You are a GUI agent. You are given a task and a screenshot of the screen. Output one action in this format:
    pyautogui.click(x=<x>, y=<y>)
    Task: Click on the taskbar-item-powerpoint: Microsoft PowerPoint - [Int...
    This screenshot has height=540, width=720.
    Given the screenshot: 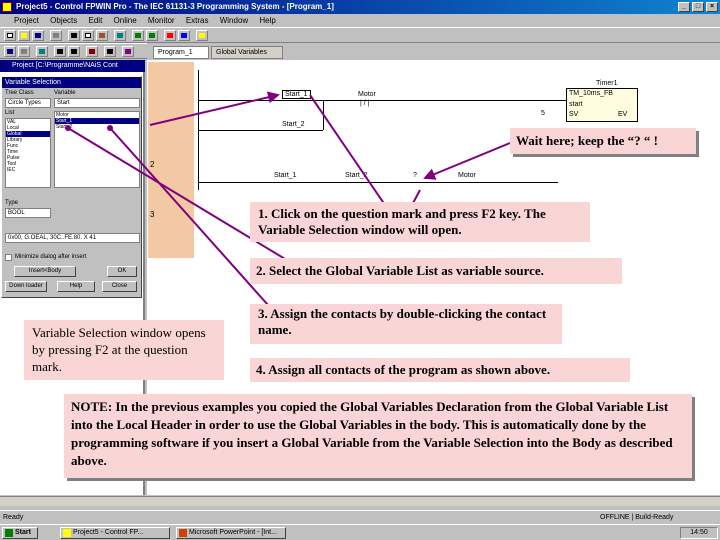 What is the action you would take?
    pyautogui.click(x=231, y=533)
    